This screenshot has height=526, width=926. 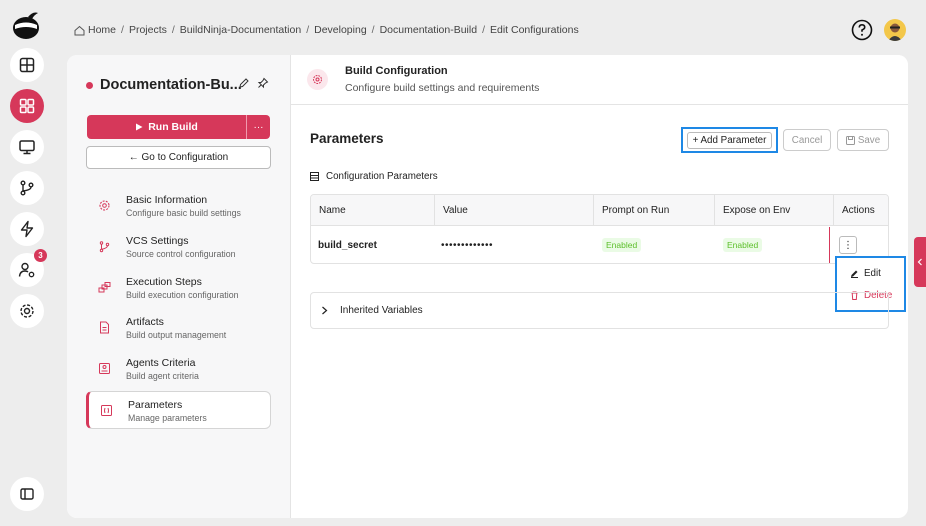 I want to click on nav-parameters: Parameters Manage parameters, so click(x=178, y=410).